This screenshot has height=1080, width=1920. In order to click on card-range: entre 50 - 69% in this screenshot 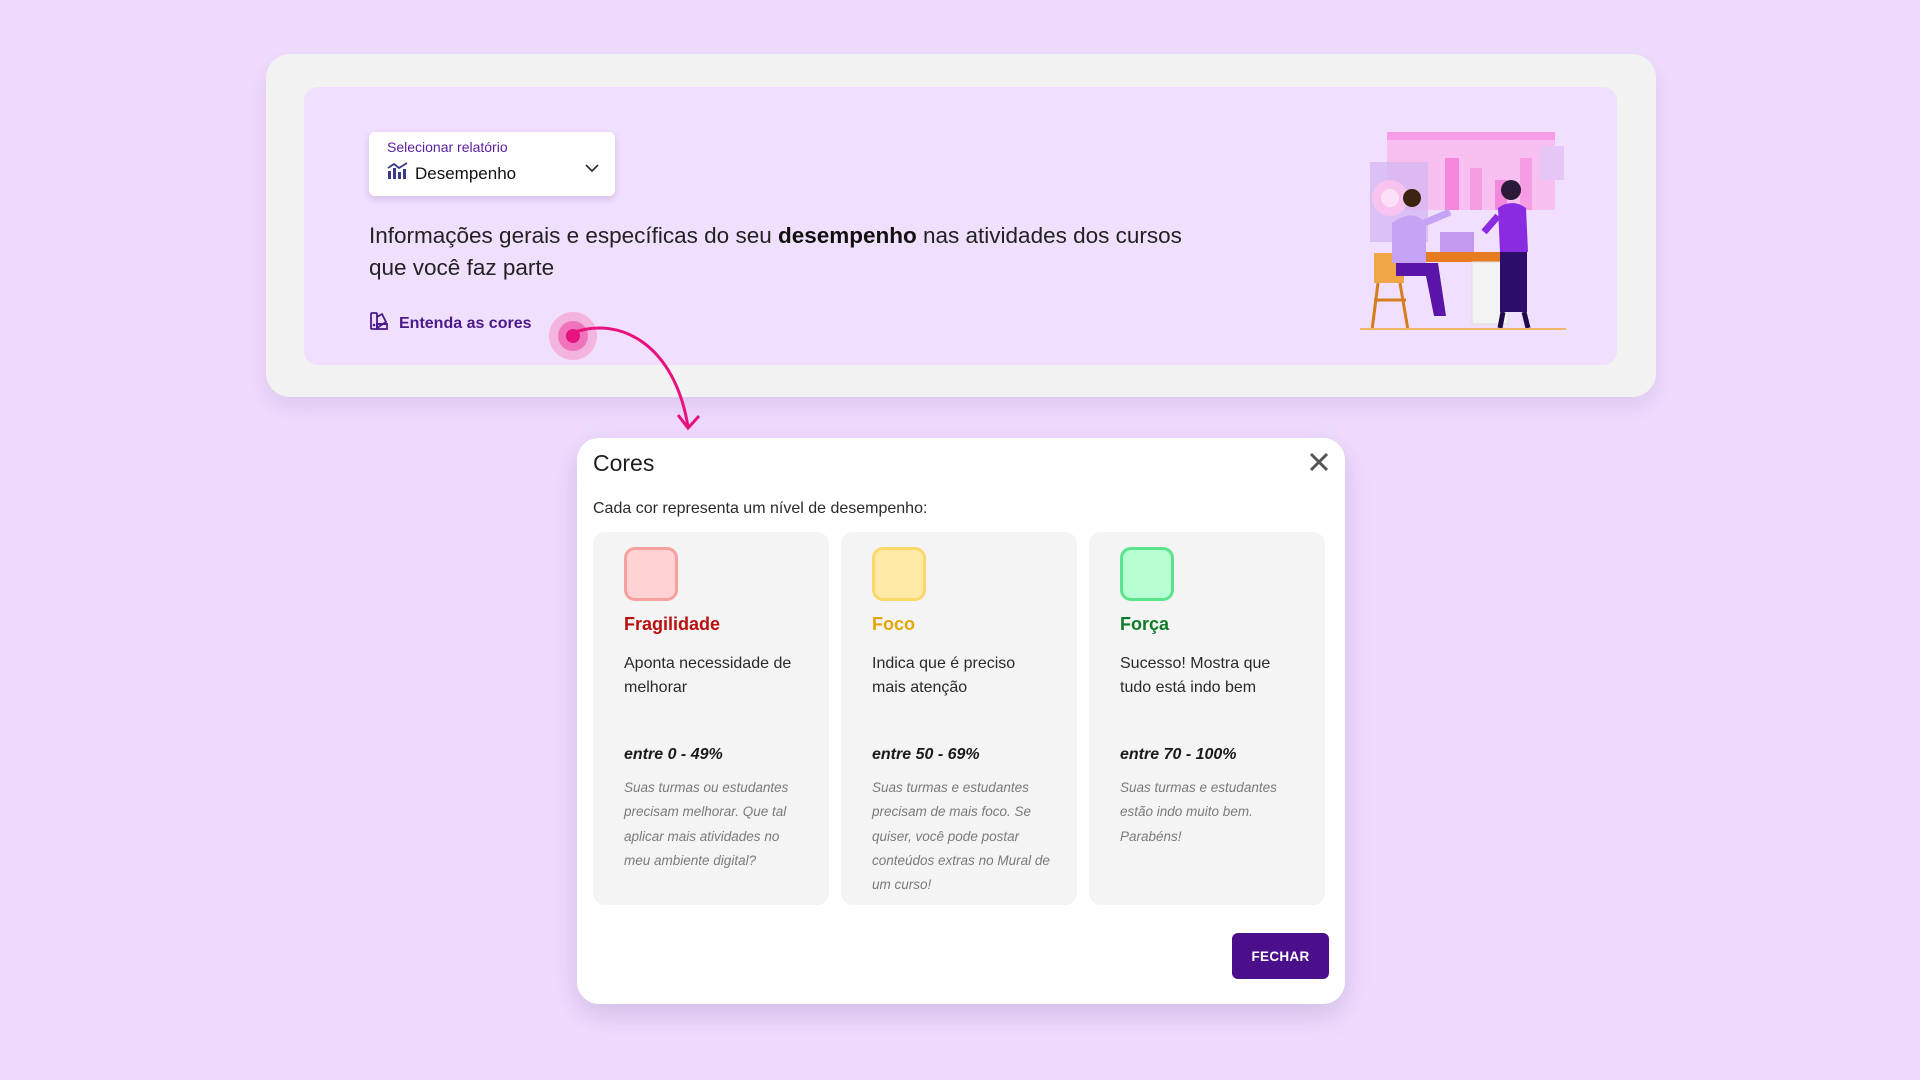, I will do `click(926, 754)`.